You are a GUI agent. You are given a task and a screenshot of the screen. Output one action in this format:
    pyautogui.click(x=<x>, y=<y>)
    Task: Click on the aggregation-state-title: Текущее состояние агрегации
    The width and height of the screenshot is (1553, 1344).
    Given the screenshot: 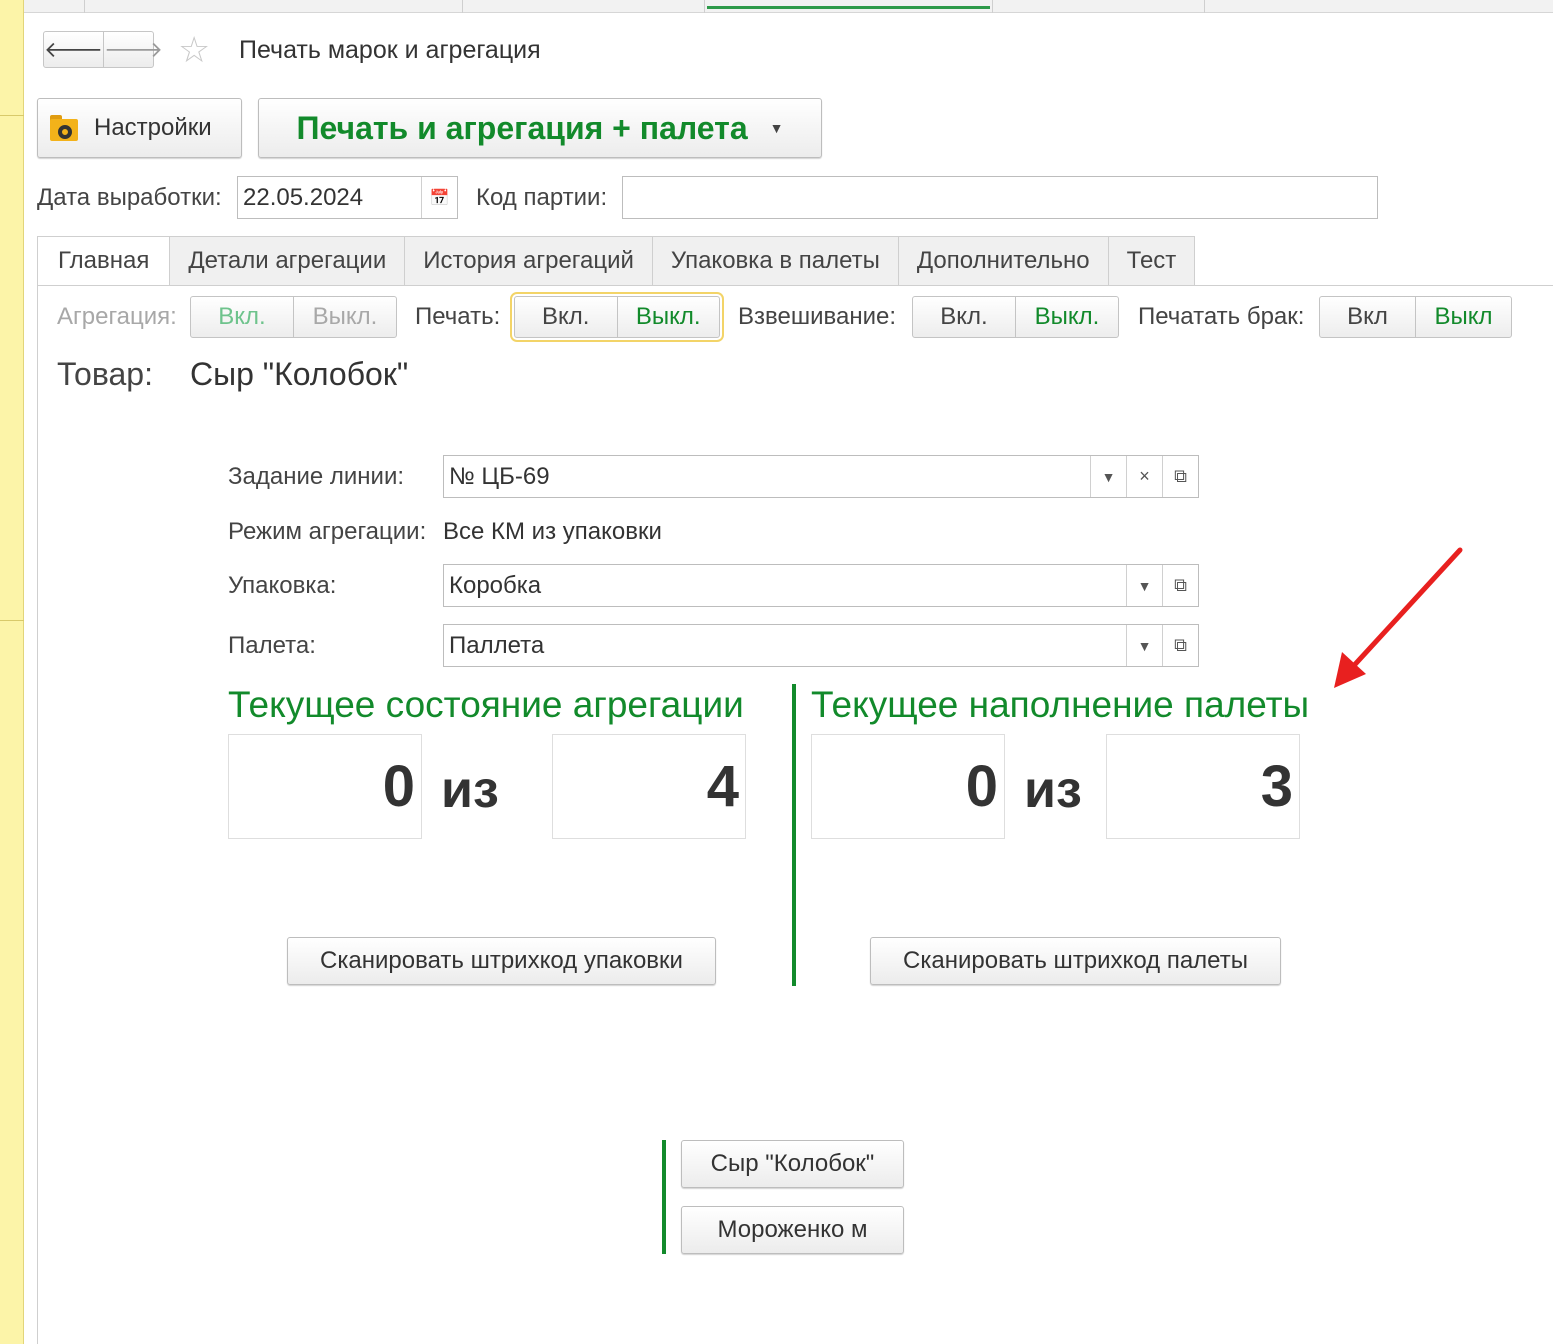 What is the action you would take?
    pyautogui.click(x=486, y=704)
    